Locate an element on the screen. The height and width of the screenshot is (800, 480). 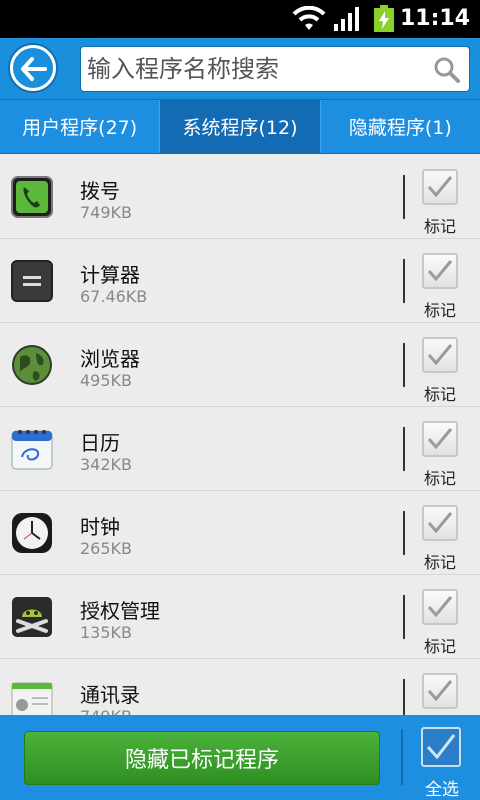
select-all-checkbox is located at coordinates (441, 747).